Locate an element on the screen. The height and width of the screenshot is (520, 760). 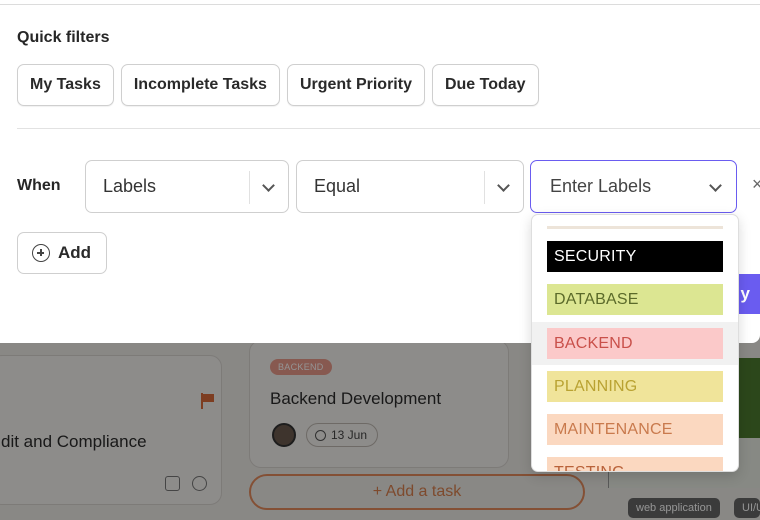
option-row-security: SECURITY is located at coordinates (635, 256).